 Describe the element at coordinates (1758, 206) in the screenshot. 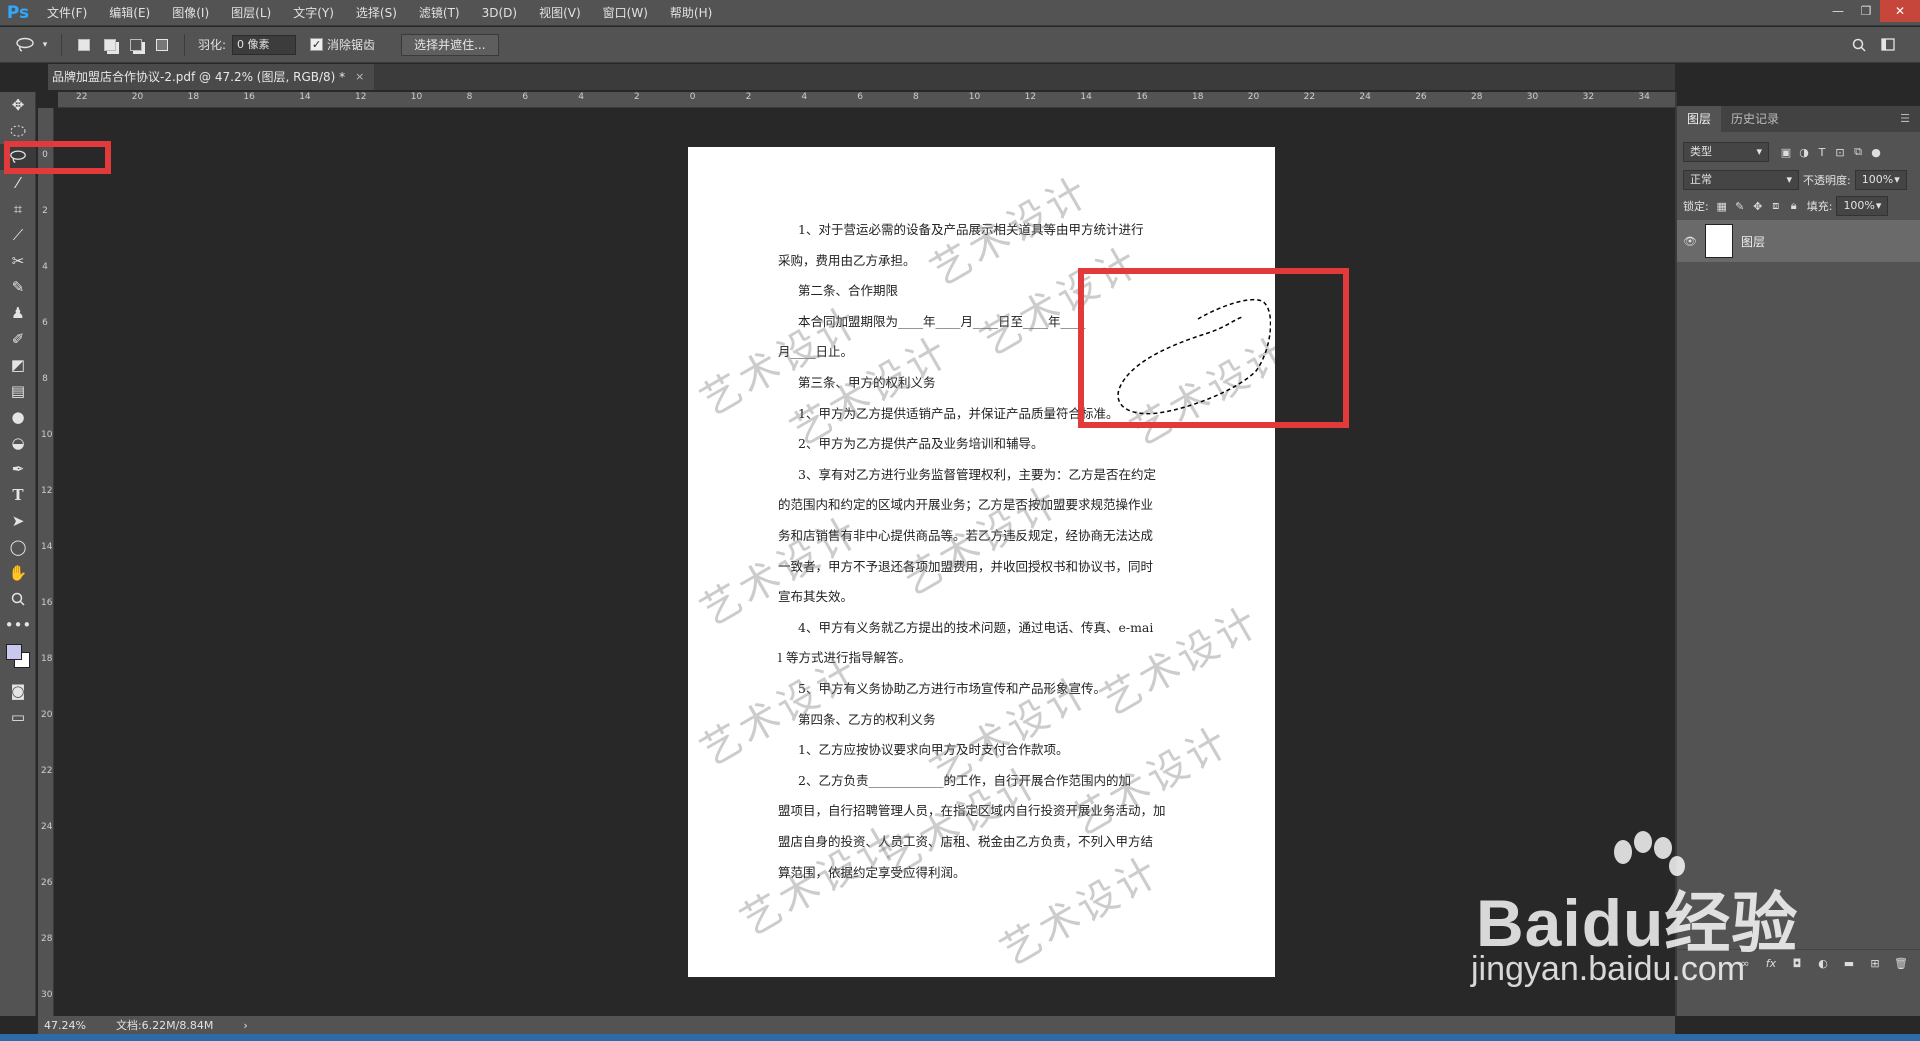

I see `lock-position-icon: ✥` at that location.